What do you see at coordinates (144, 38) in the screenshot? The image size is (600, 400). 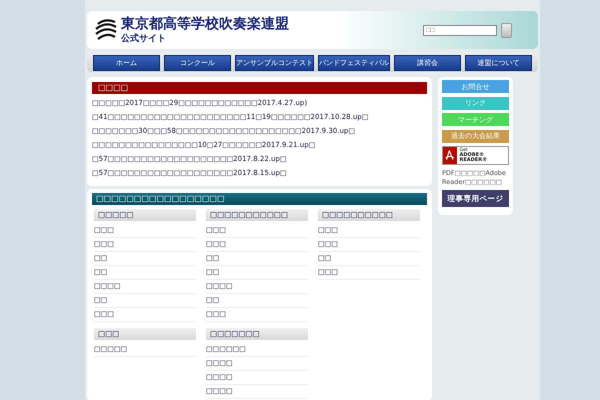 I see `site-subtitle: 公式サイト` at bounding box center [144, 38].